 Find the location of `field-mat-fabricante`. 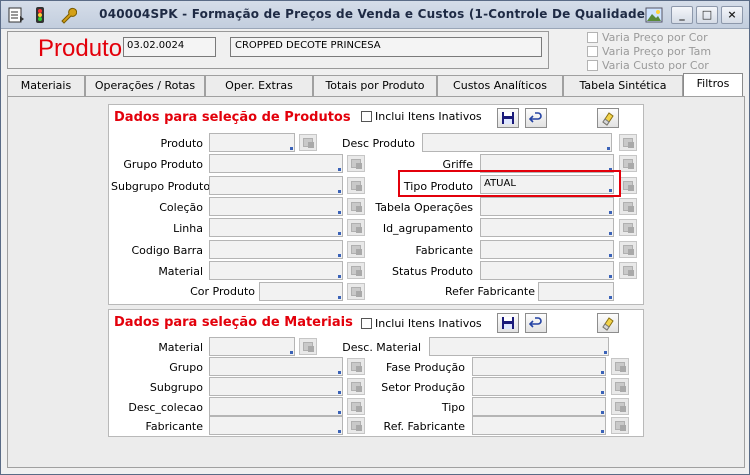

field-mat-fabricante is located at coordinates (276, 425).